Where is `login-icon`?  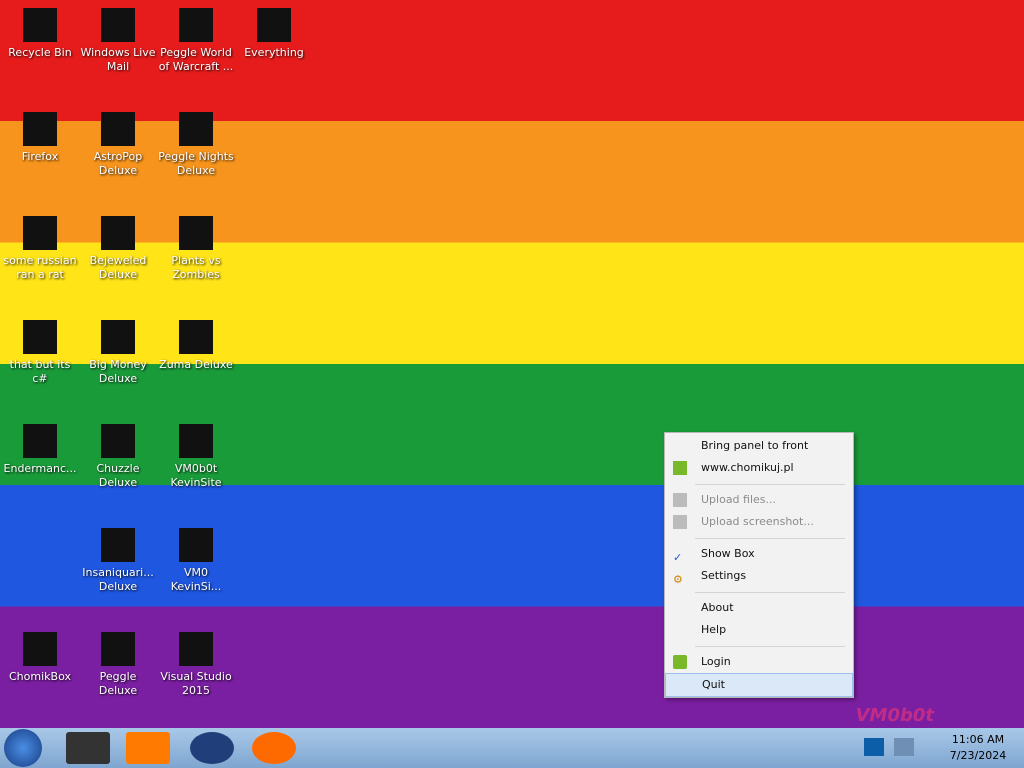 login-icon is located at coordinates (680, 662).